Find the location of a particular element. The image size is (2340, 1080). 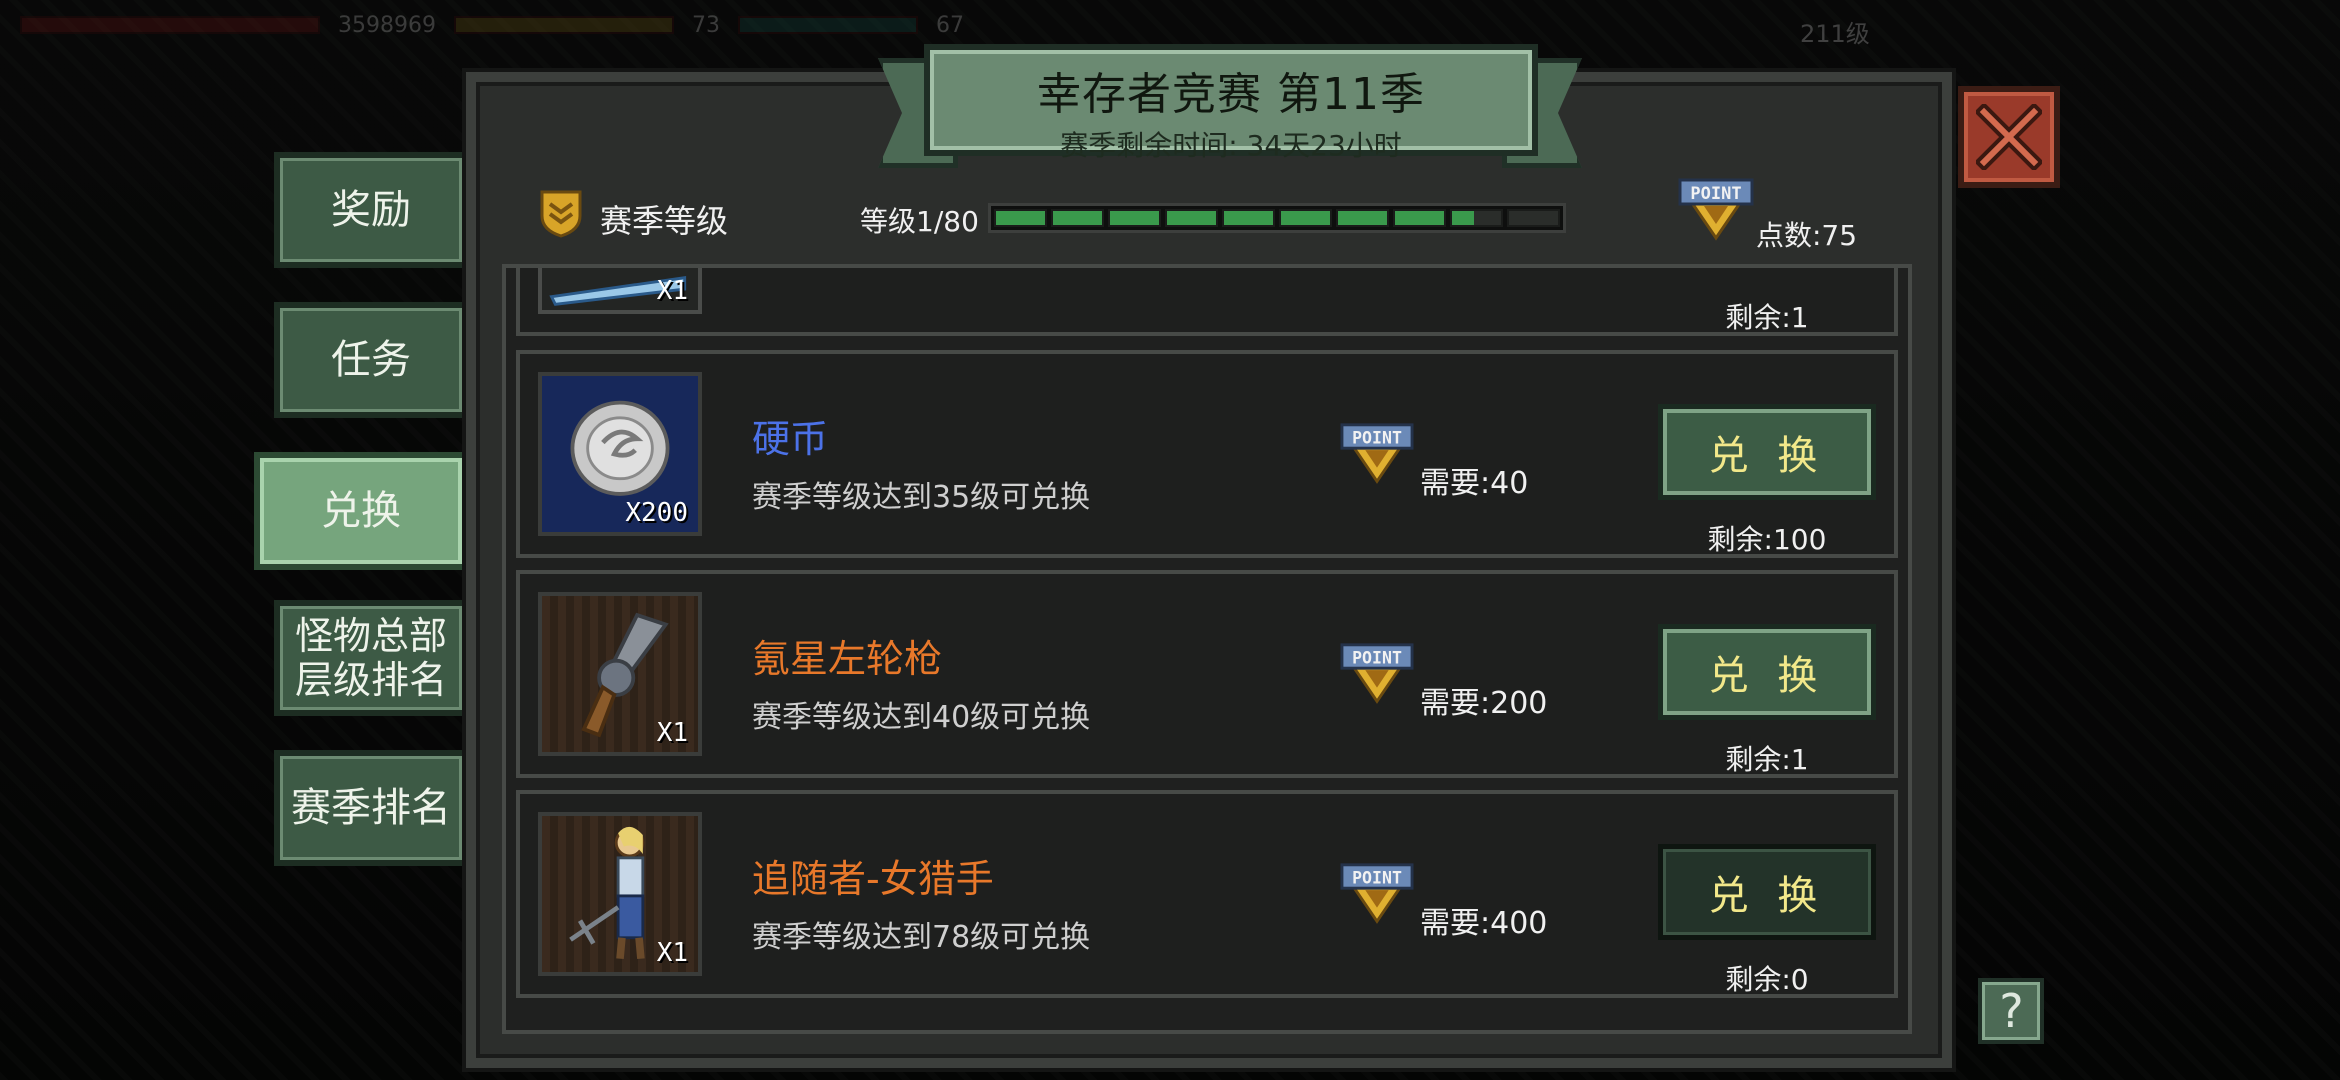

list-item: X1 剩余:1 is located at coordinates (1207, 302).